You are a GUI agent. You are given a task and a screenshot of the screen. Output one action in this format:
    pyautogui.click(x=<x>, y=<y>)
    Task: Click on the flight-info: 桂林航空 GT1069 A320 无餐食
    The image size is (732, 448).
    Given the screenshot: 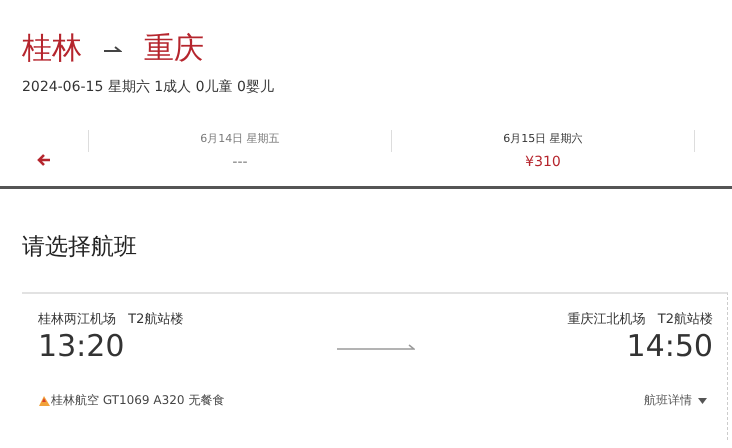 What is the action you would take?
    pyautogui.click(x=137, y=400)
    